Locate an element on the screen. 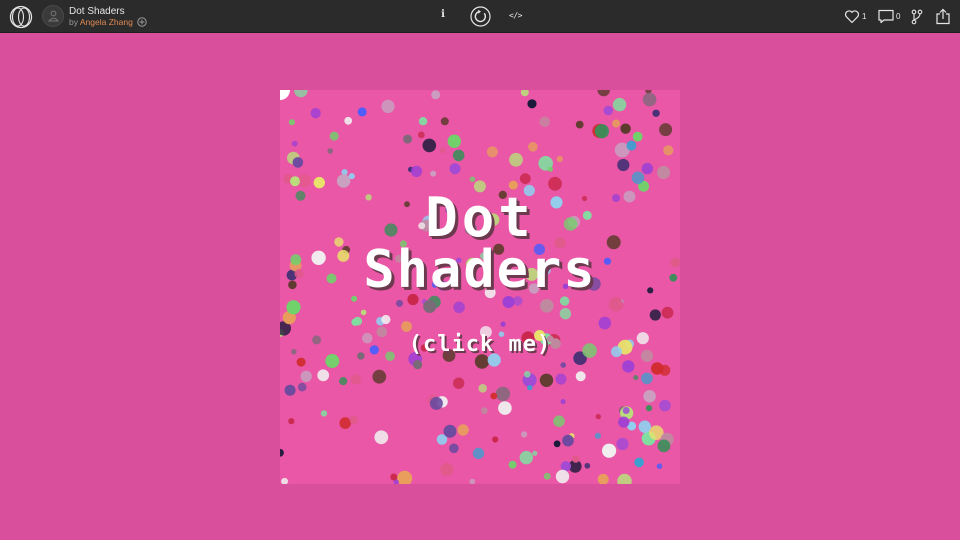 Image resolution: width=960 pixels, height=540 pixels. headline-line-2: Shaders is located at coordinates (480, 270).